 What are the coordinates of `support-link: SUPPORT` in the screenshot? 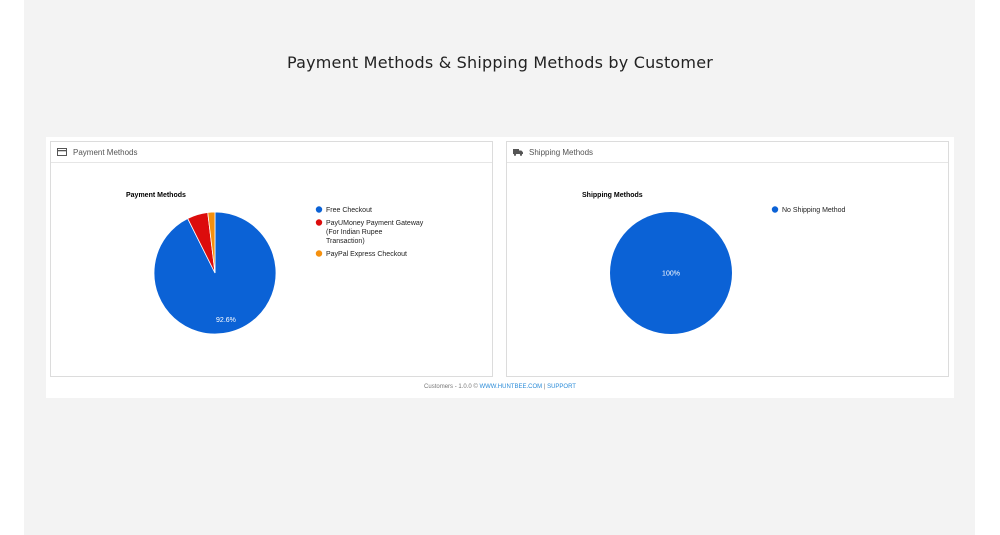 It's located at (561, 387).